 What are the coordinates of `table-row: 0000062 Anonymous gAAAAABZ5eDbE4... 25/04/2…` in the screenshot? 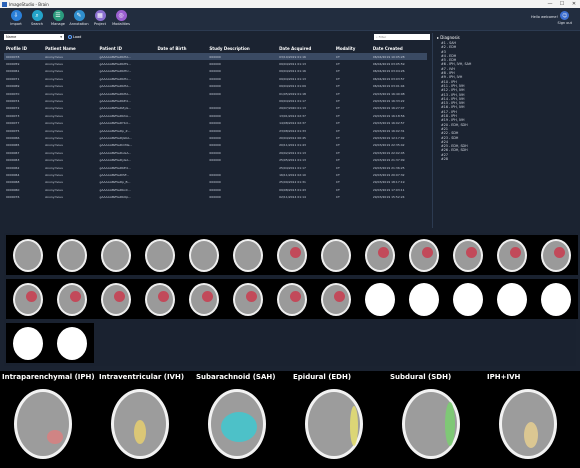 It's located at (215, 167).